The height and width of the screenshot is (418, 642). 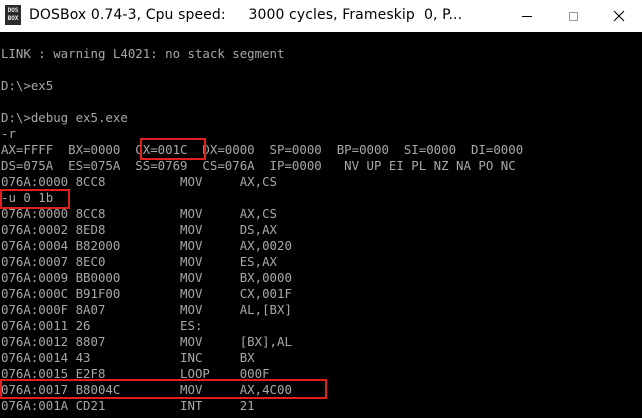 I want to click on dosbox-app-icon: DOS BOX, so click(x=13, y=15).